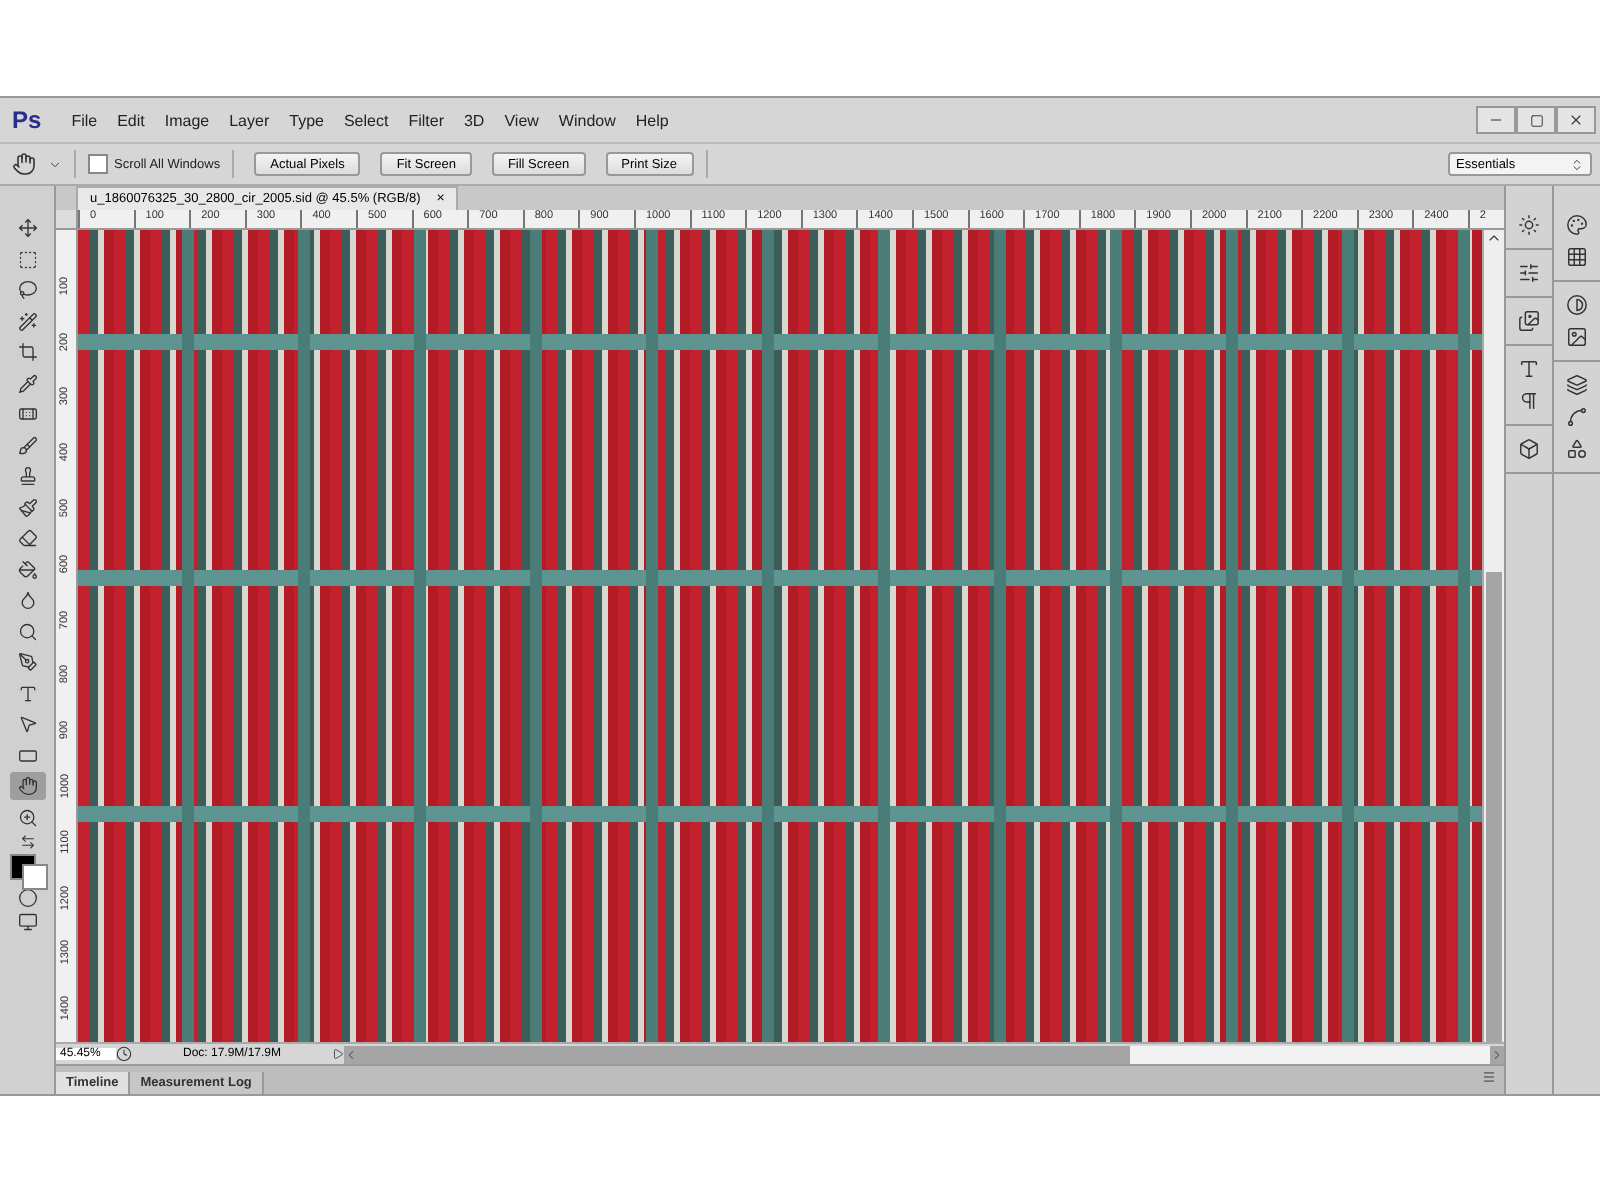  What do you see at coordinates (1529, 449) in the screenshot?
I see `cube-icon` at bounding box center [1529, 449].